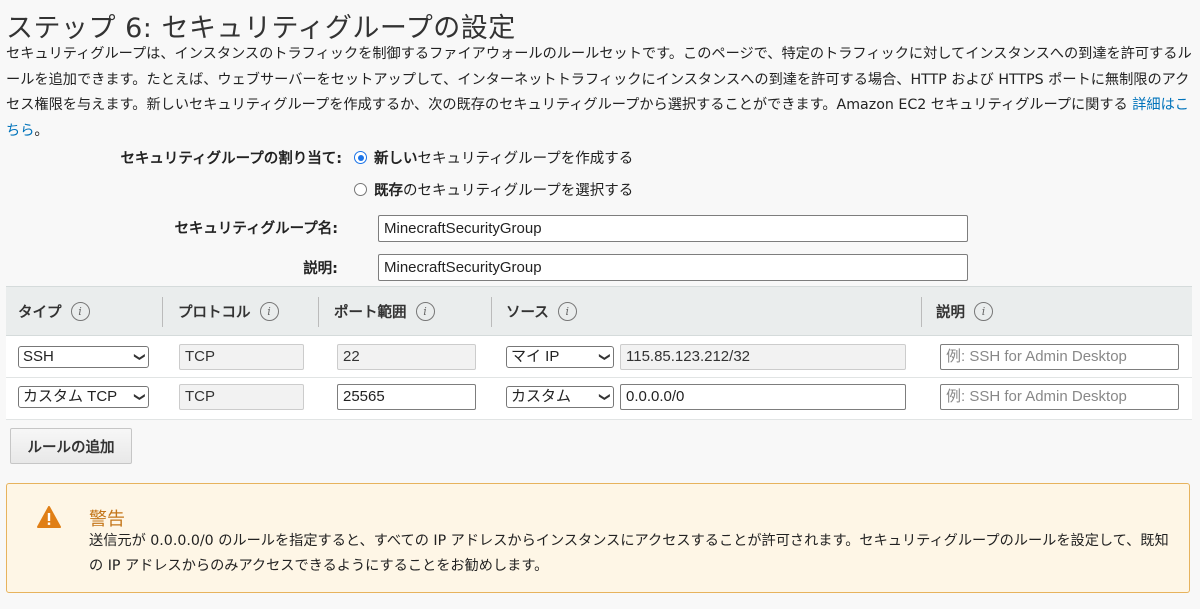 This screenshot has width=1200, height=609. I want to click on header-type: タイプ i, so click(54, 311).